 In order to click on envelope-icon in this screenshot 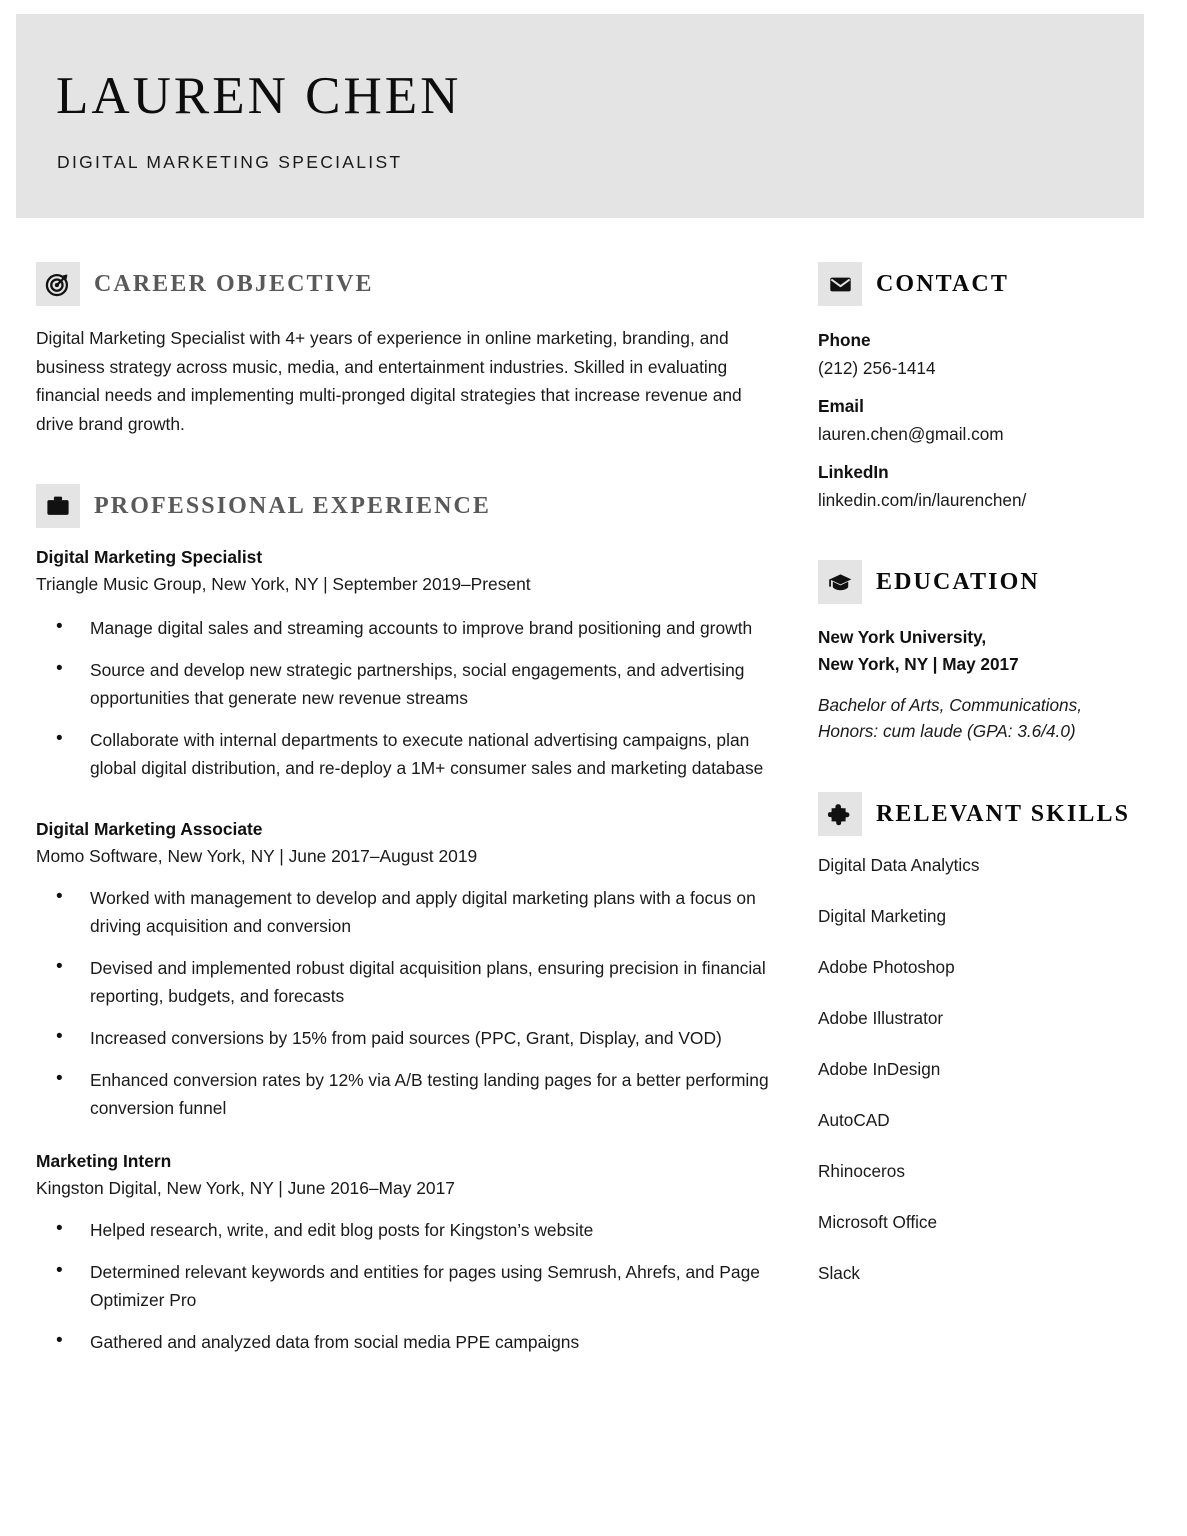, I will do `click(840, 284)`.